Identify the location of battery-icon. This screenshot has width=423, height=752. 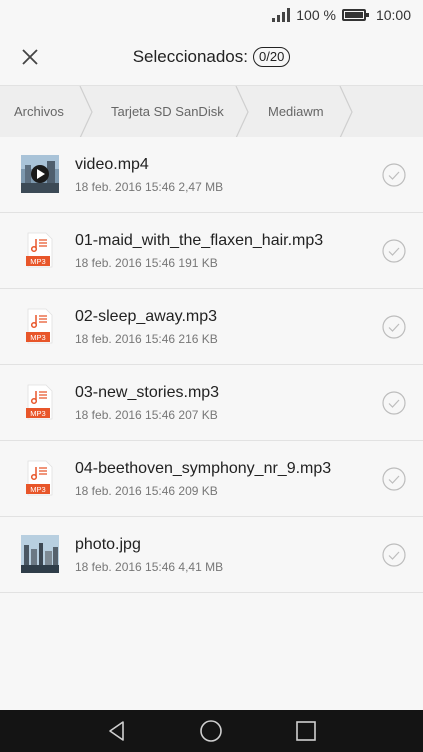
(355, 15).